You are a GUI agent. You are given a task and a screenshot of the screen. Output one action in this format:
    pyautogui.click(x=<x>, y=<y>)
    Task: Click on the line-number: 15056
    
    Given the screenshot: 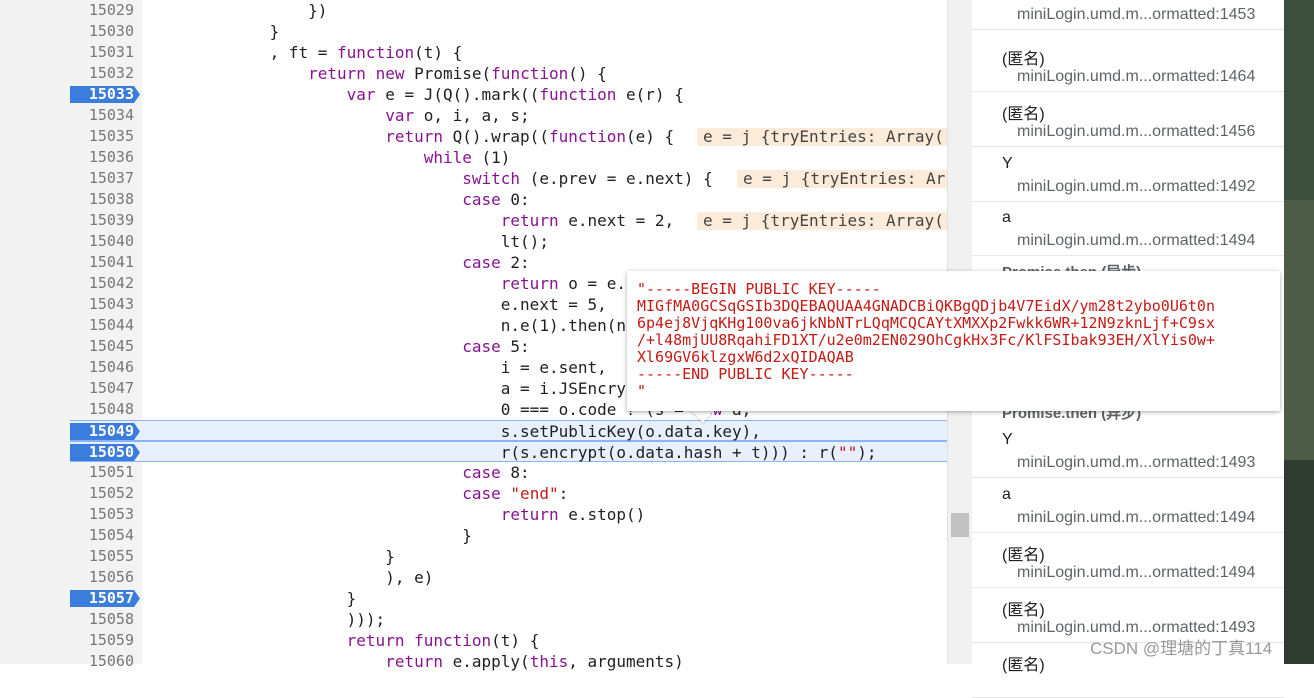 What is the action you would take?
    pyautogui.click(x=102, y=577)
    